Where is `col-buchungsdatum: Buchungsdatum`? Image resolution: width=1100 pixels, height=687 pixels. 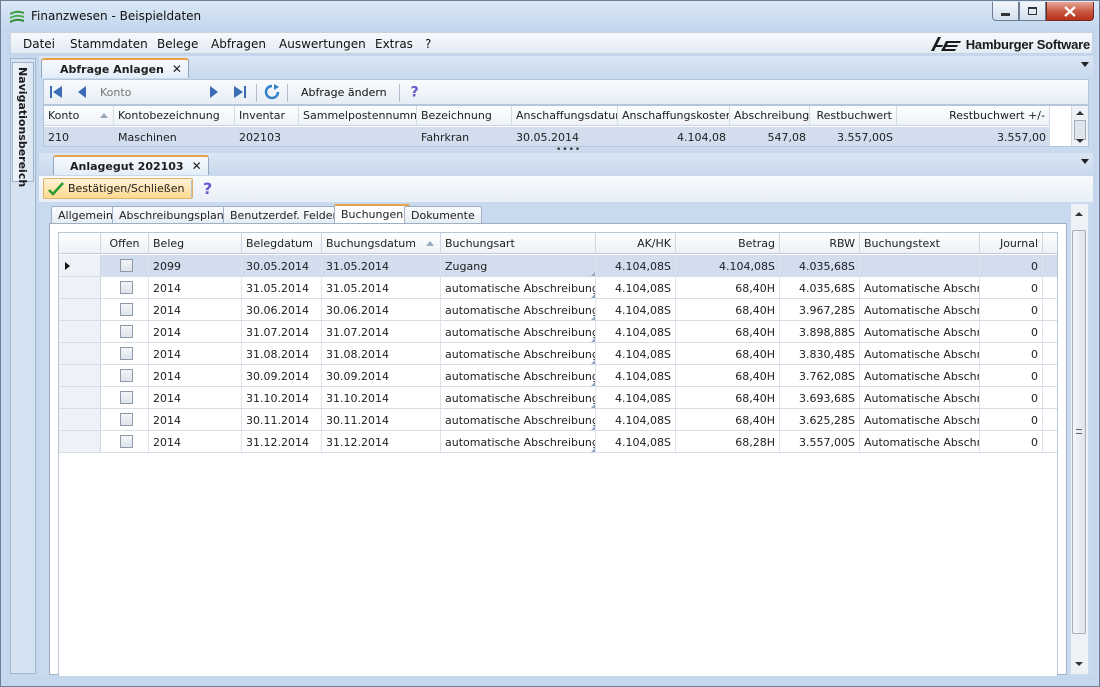
col-buchungsdatum: Buchungsdatum is located at coordinates (381, 243).